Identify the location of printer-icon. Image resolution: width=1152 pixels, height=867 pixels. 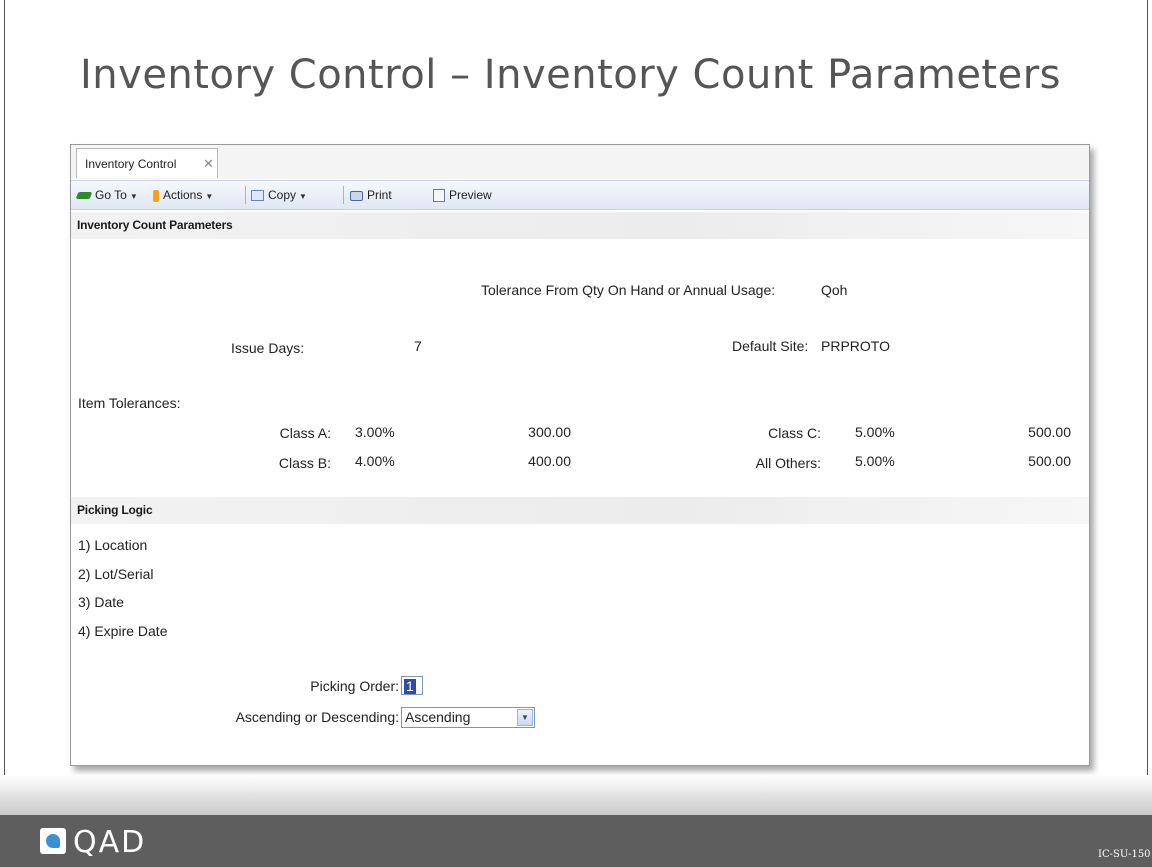
(356, 195).